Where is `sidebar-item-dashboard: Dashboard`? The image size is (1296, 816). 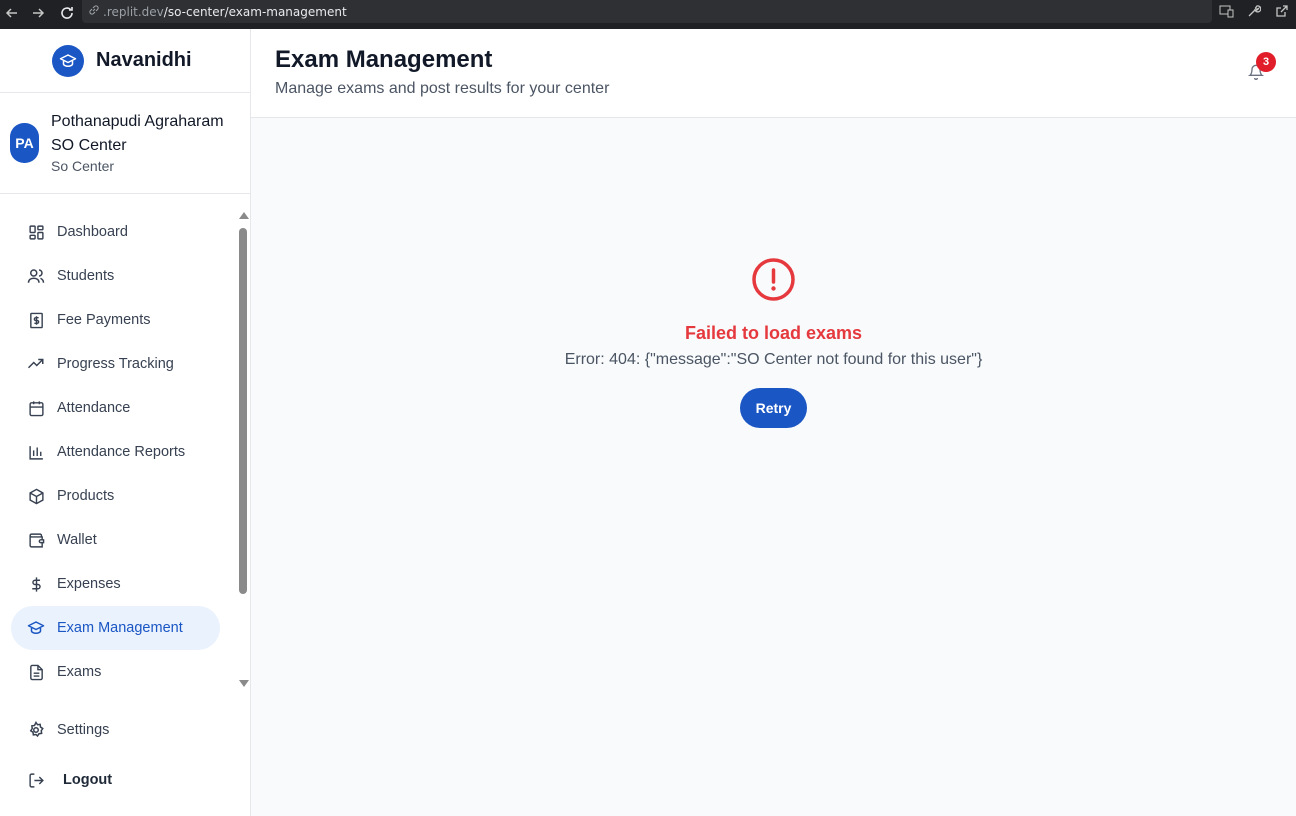
sidebar-item-dashboard: Dashboard is located at coordinates (115, 232).